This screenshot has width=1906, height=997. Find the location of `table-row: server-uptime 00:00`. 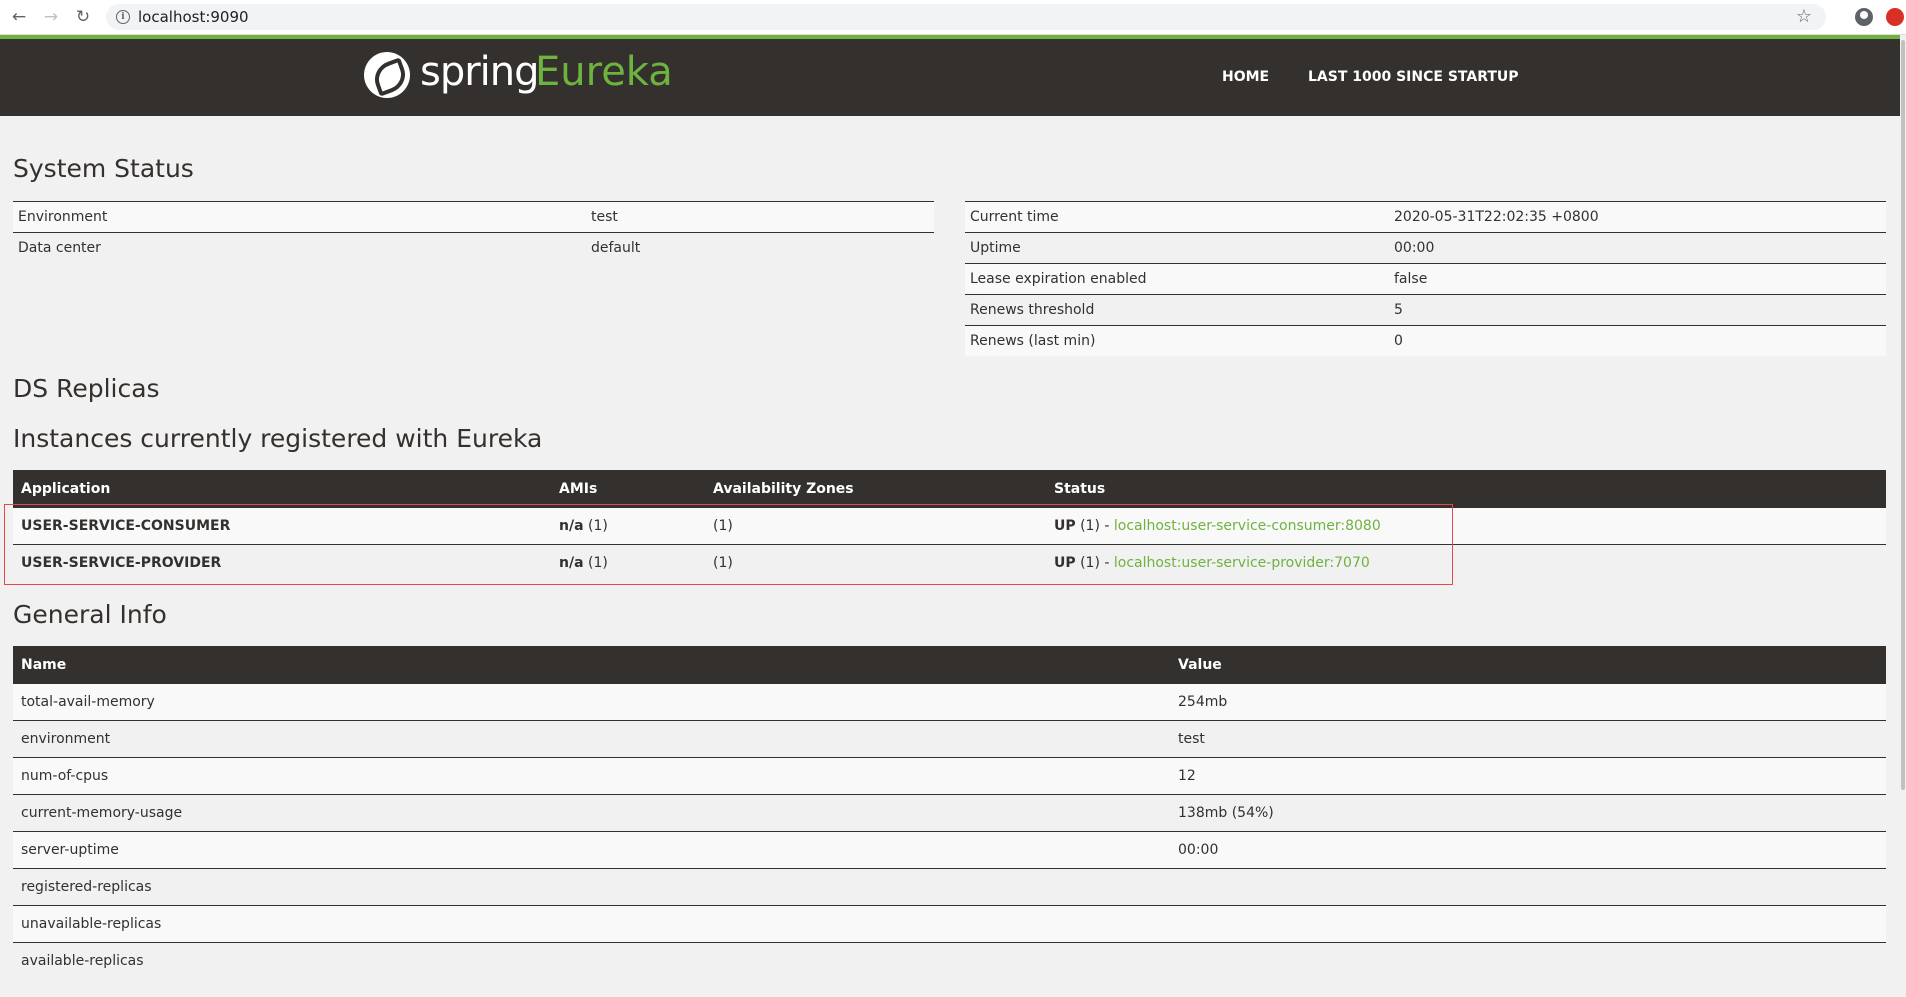

table-row: server-uptime 00:00 is located at coordinates (949, 850).